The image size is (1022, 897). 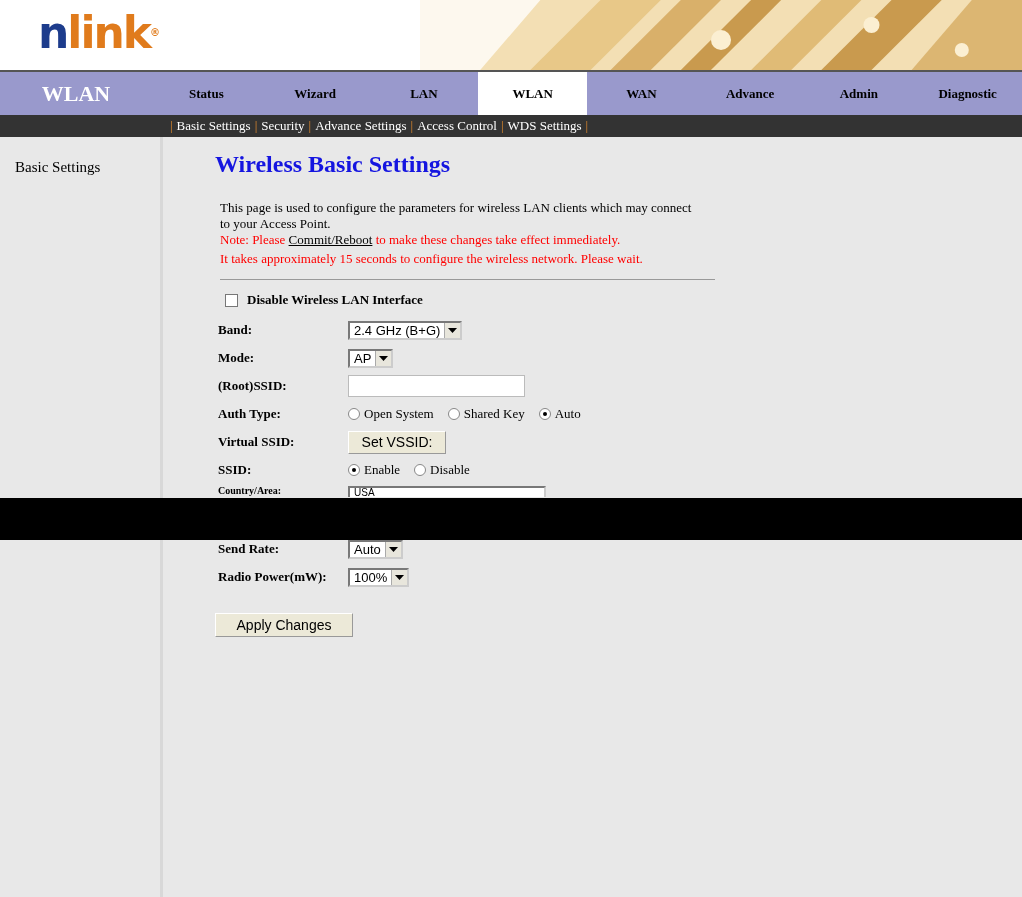 What do you see at coordinates (859, 93) in the screenshot?
I see `nav-tab: Admin` at bounding box center [859, 93].